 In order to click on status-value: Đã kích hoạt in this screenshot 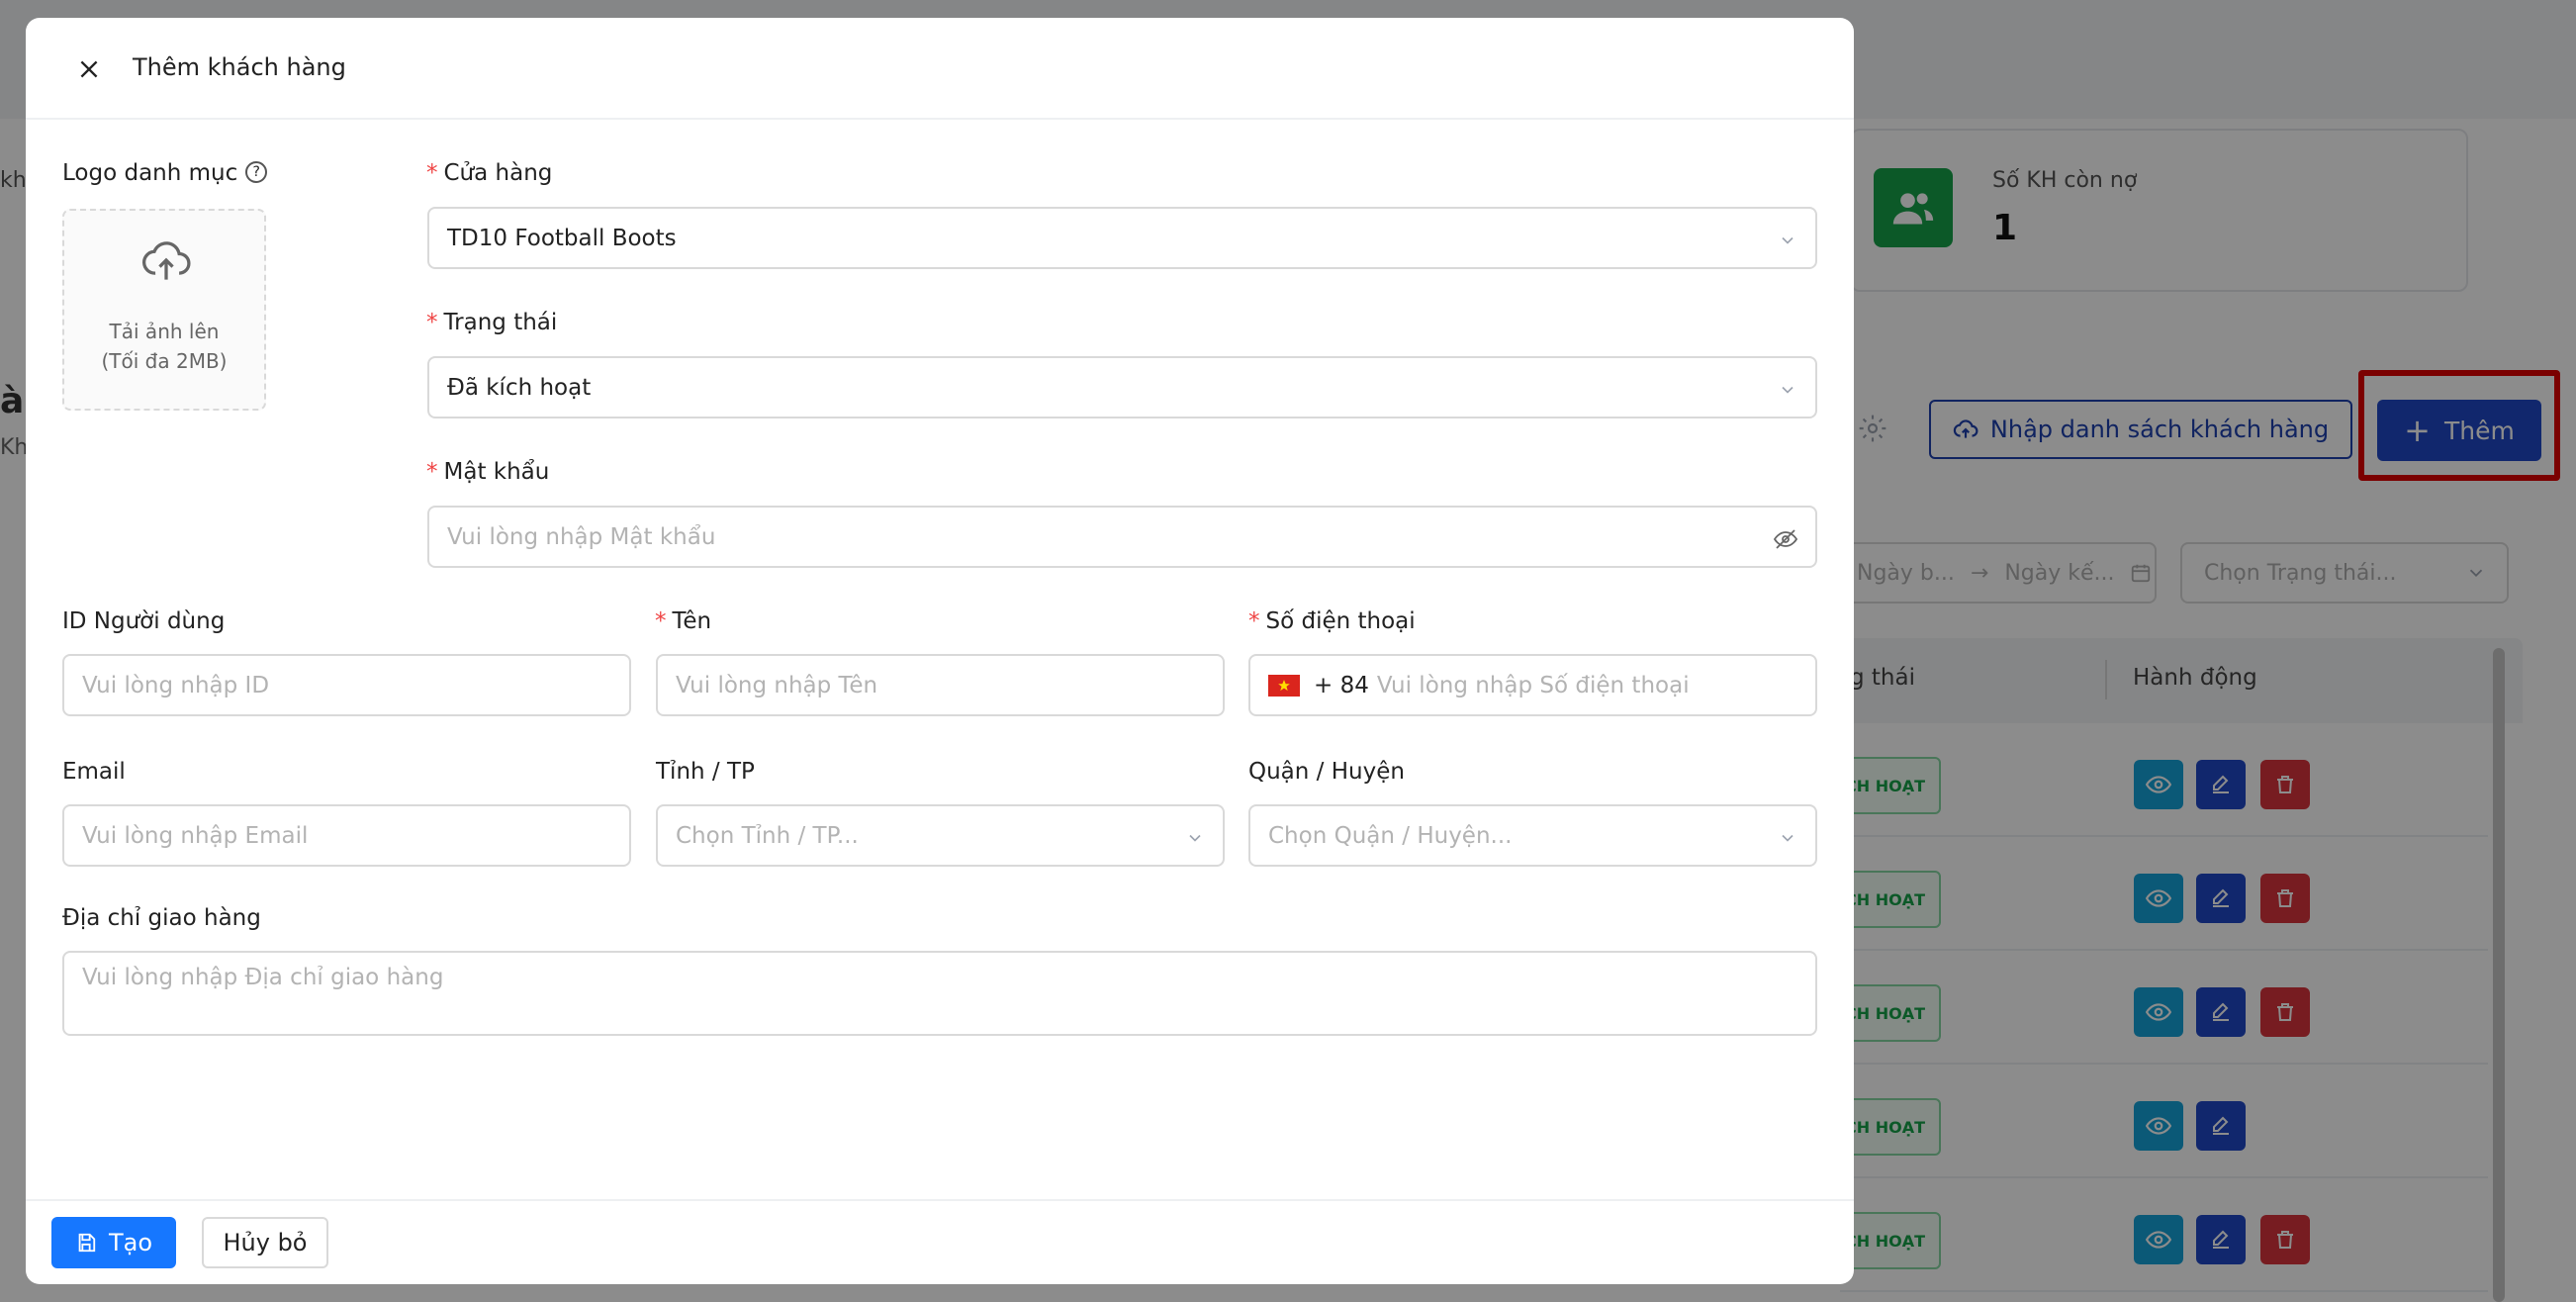, I will do `click(519, 388)`.